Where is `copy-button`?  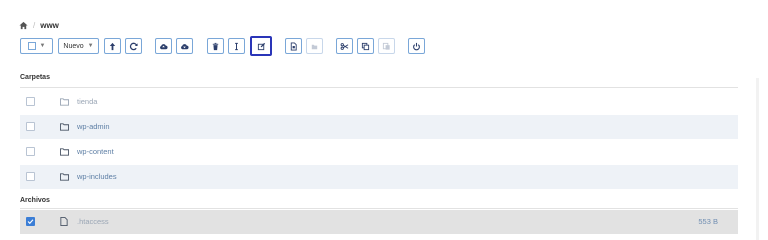 copy-button is located at coordinates (365, 46).